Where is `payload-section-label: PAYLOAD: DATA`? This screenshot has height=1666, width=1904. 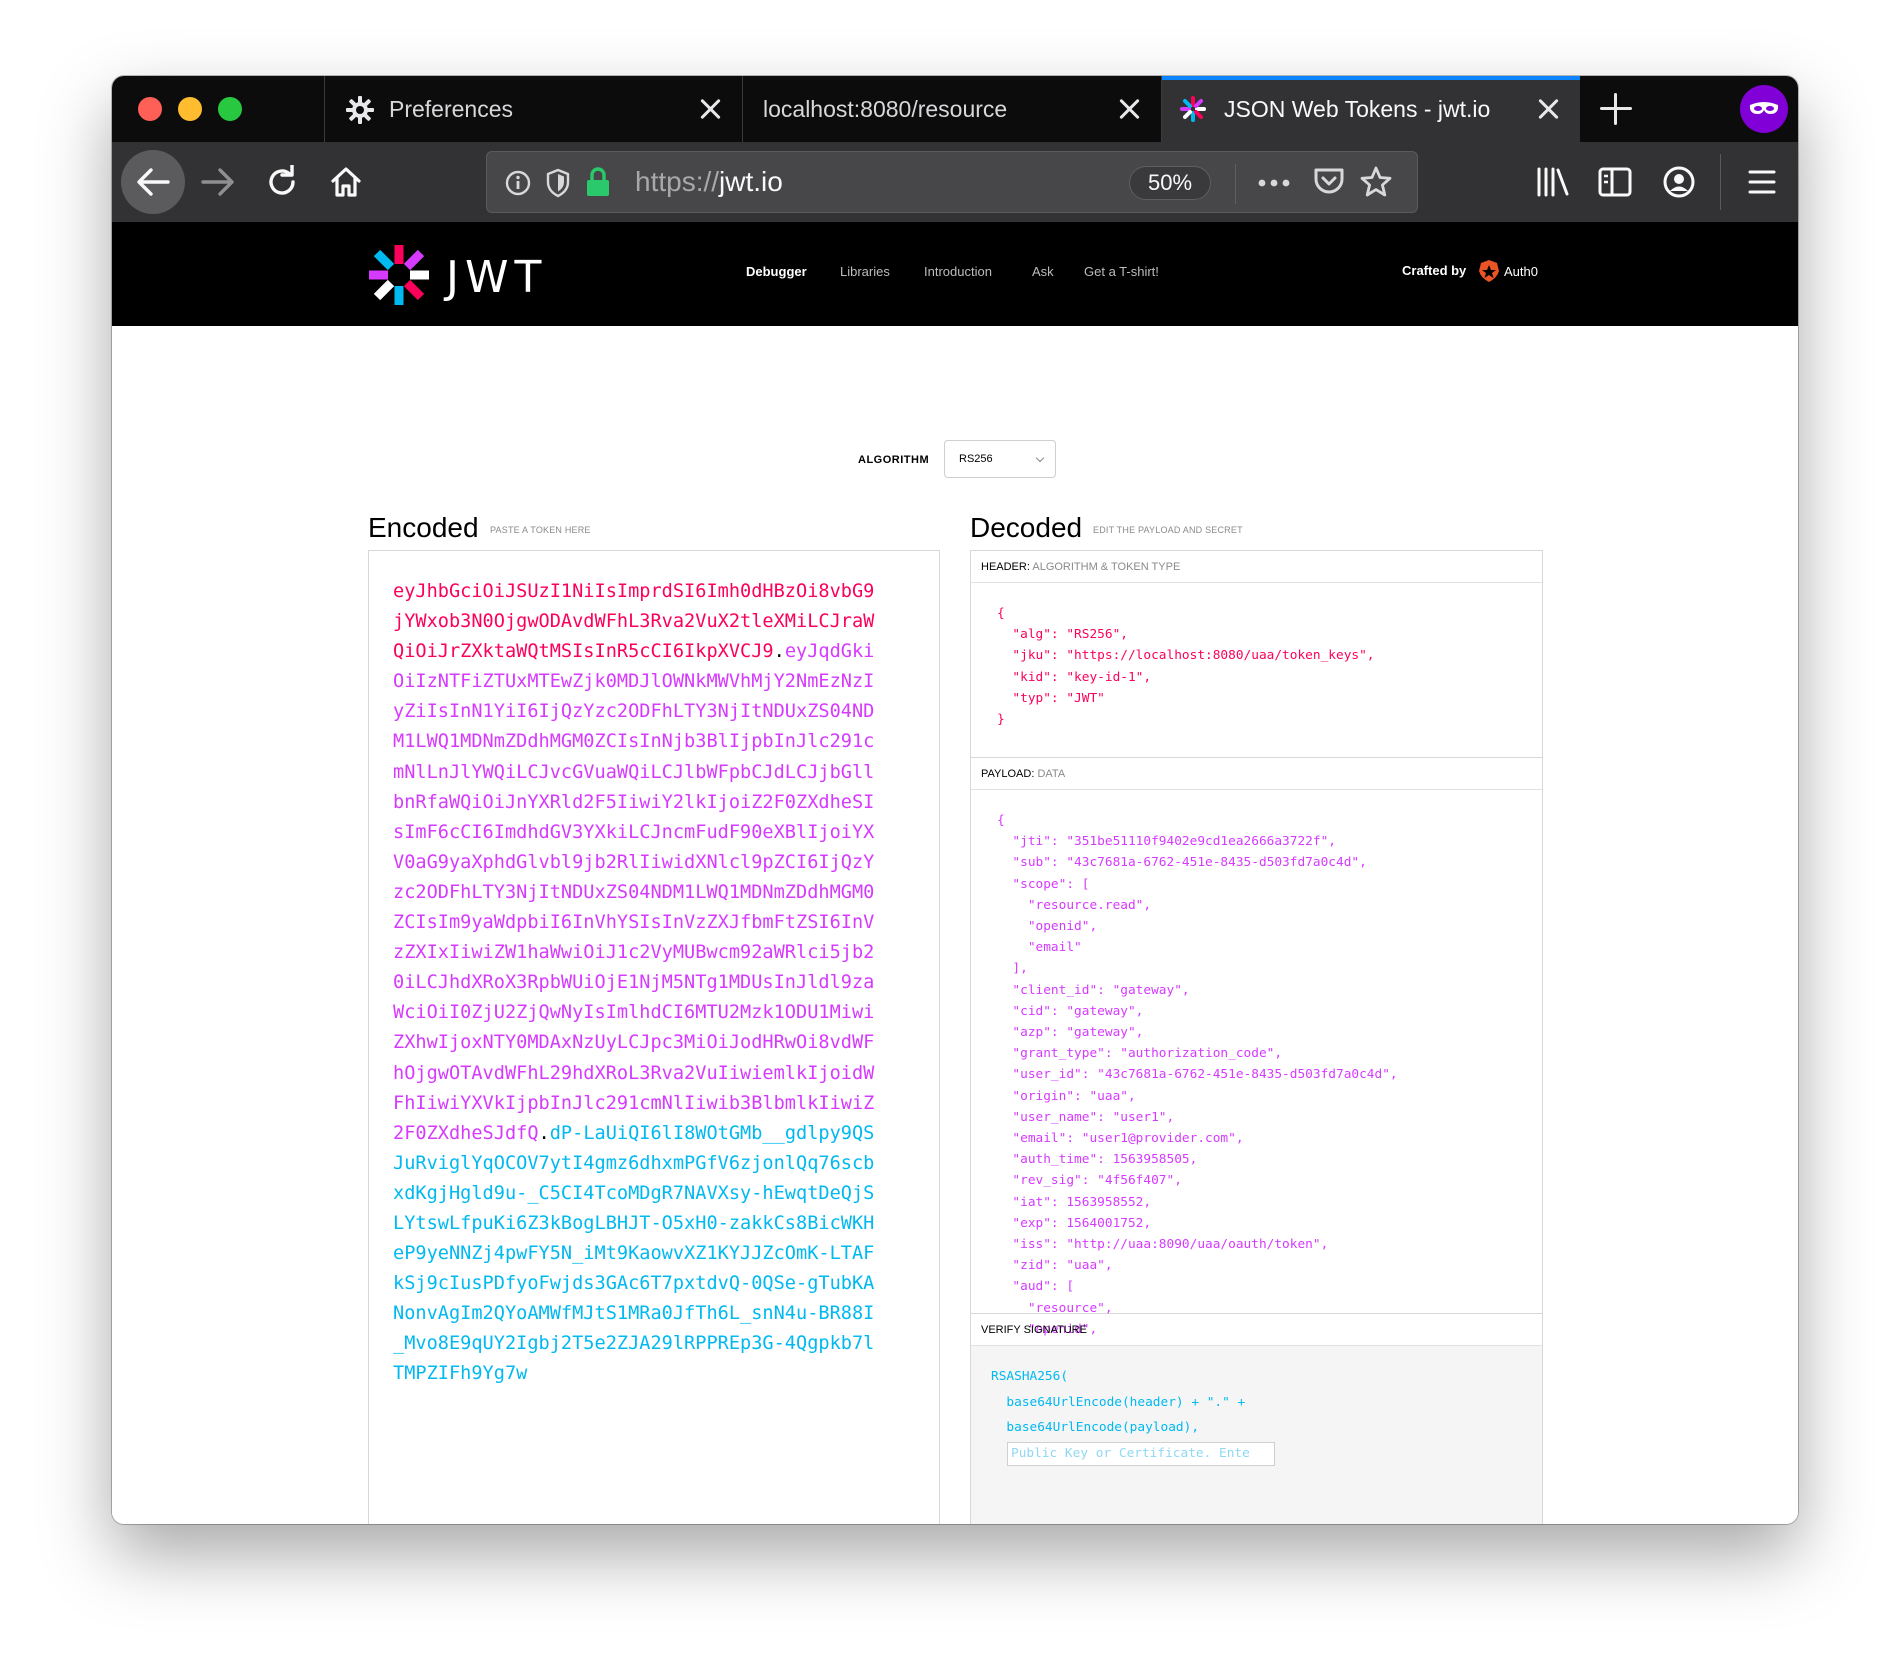
payload-section-label: PAYLOAD: DATA is located at coordinates (1256, 774).